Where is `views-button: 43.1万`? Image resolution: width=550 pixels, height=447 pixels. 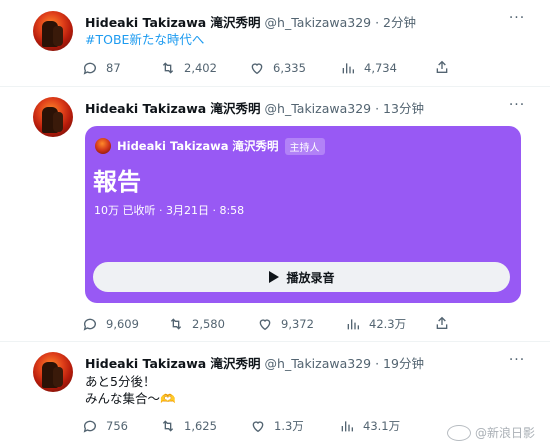
views-button: 43.1万 is located at coordinates (369, 426).